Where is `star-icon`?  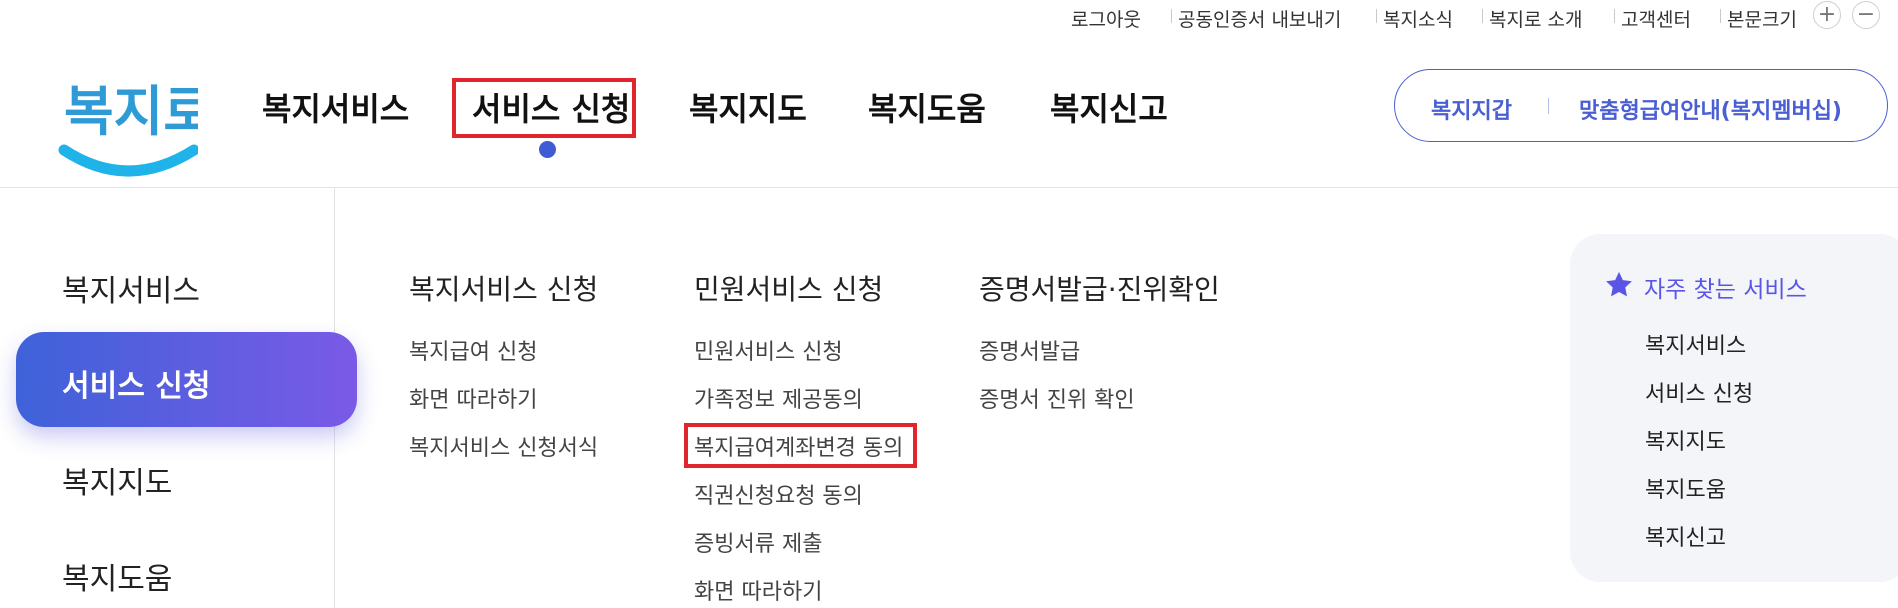 star-icon is located at coordinates (1619, 285).